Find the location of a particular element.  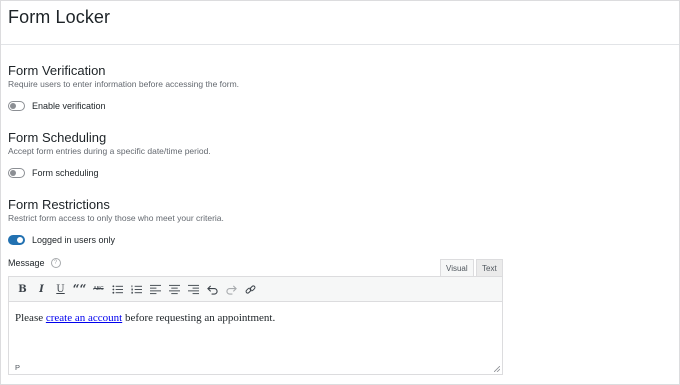

link-button is located at coordinates (250, 289).